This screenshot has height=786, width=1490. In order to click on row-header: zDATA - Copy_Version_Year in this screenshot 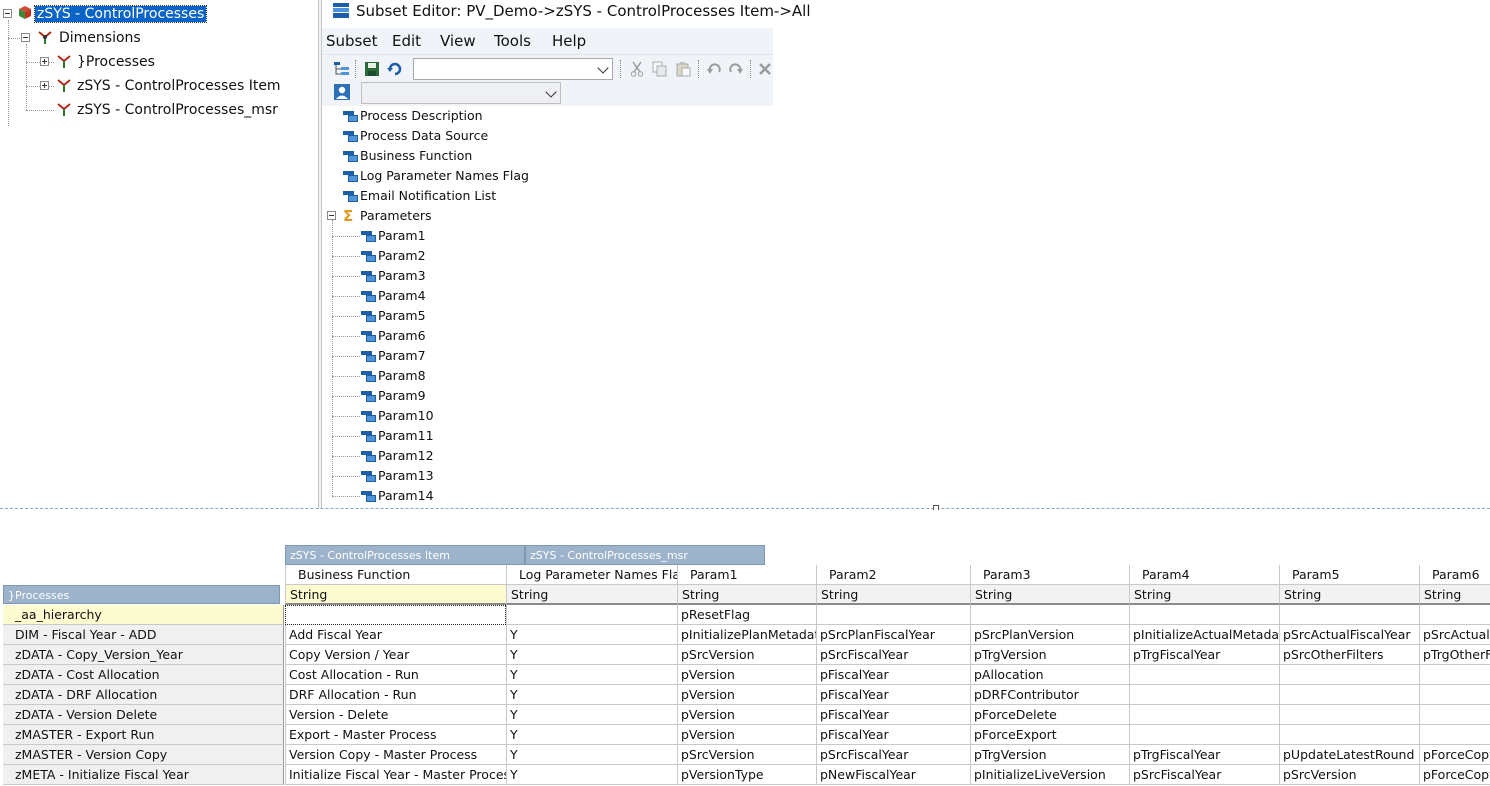, I will do `click(143, 655)`.